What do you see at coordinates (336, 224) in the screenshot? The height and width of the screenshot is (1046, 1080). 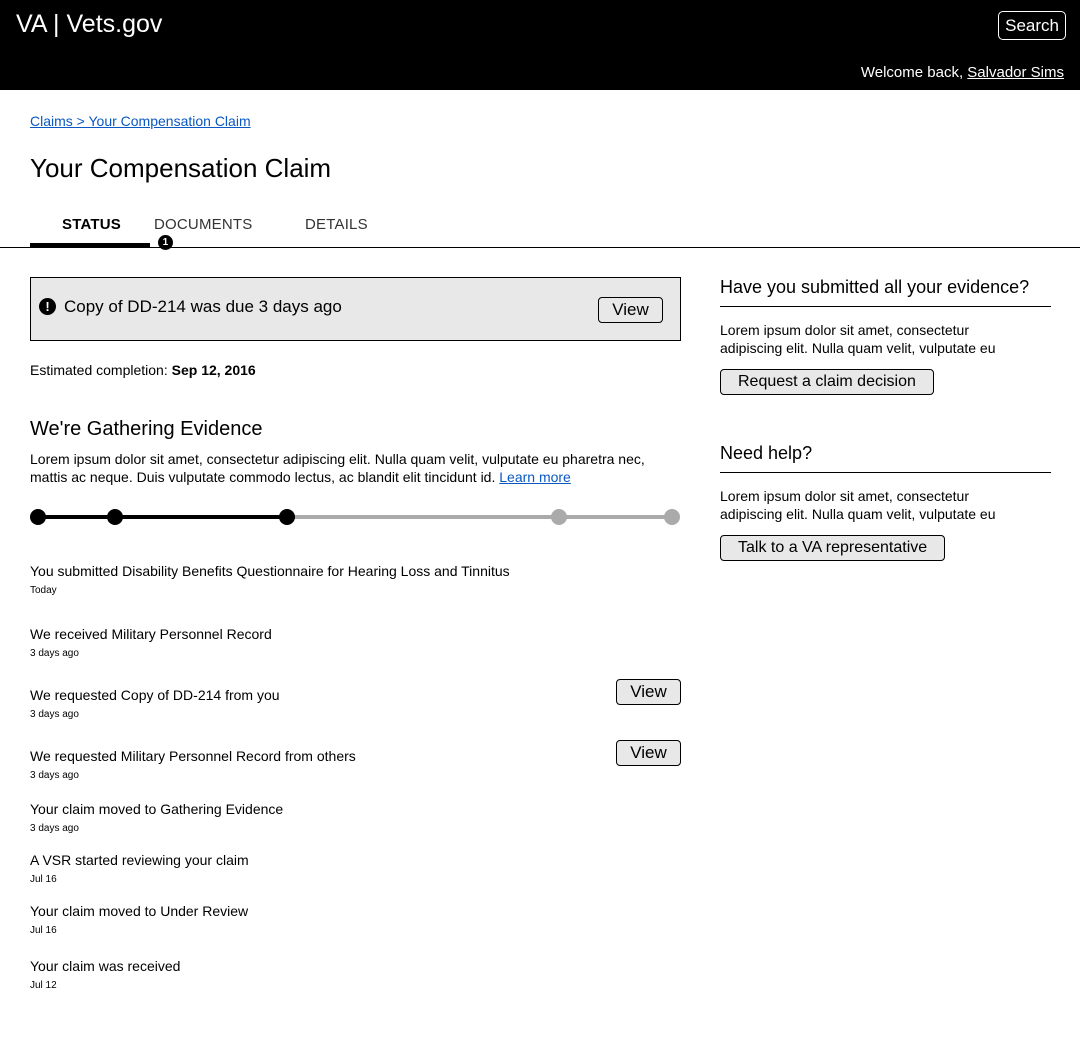 I see `tab-label: DETAILS` at bounding box center [336, 224].